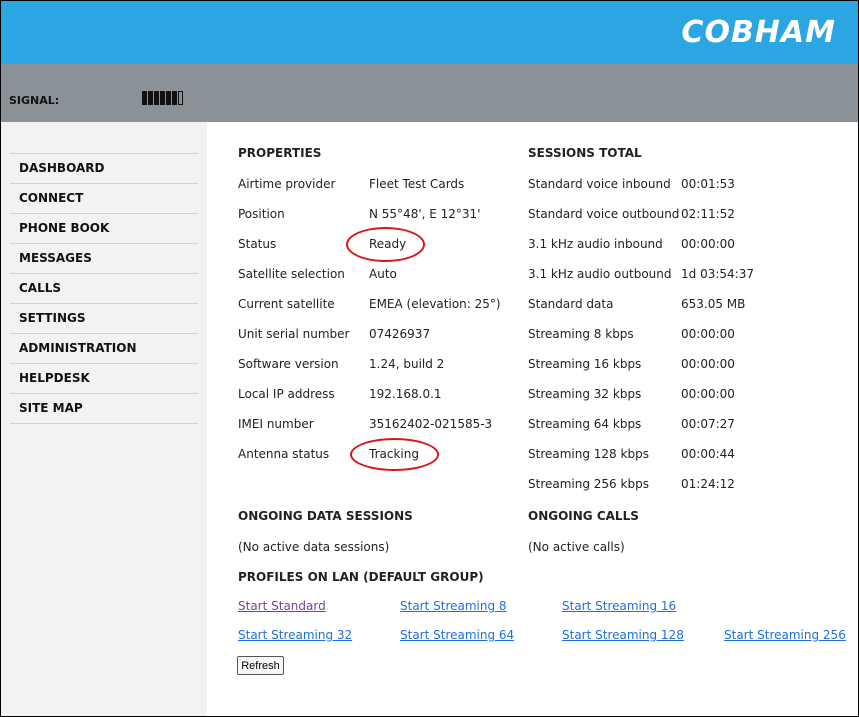 This screenshot has height=717, width=859. Describe the element at coordinates (429, 32) in the screenshot. I see `header-bar: COBHAM` at that location.